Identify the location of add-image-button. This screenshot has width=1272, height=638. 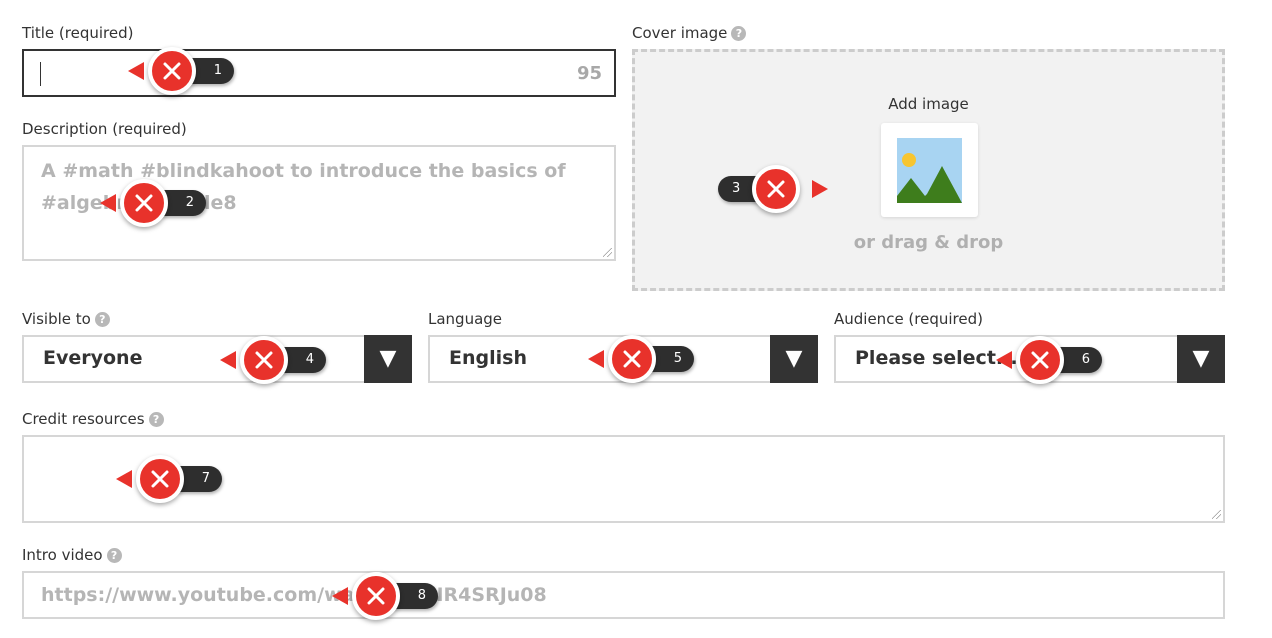
(929, 170).